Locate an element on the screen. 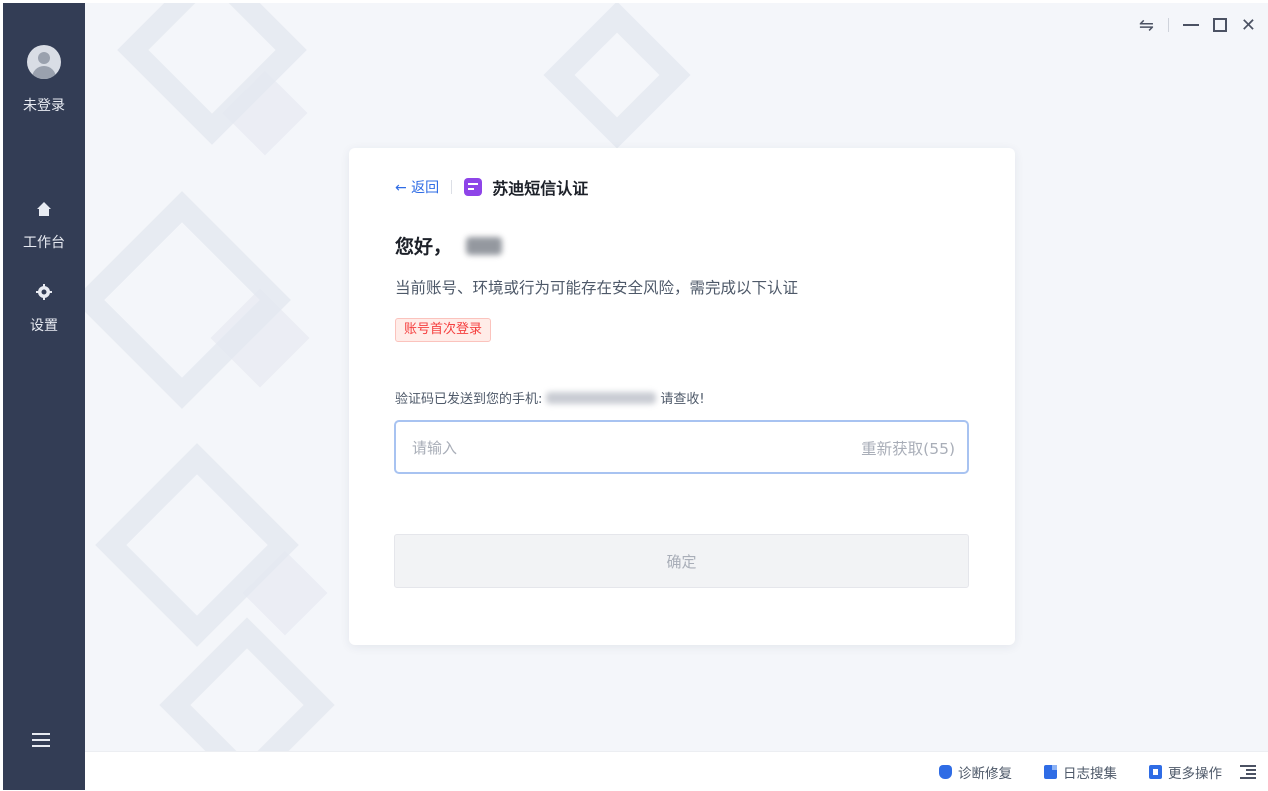 Image resolution: width=1268 pixels, height=791 pixels. footer-item-label: 日志搜集 is located at coordinates (1090, 773).